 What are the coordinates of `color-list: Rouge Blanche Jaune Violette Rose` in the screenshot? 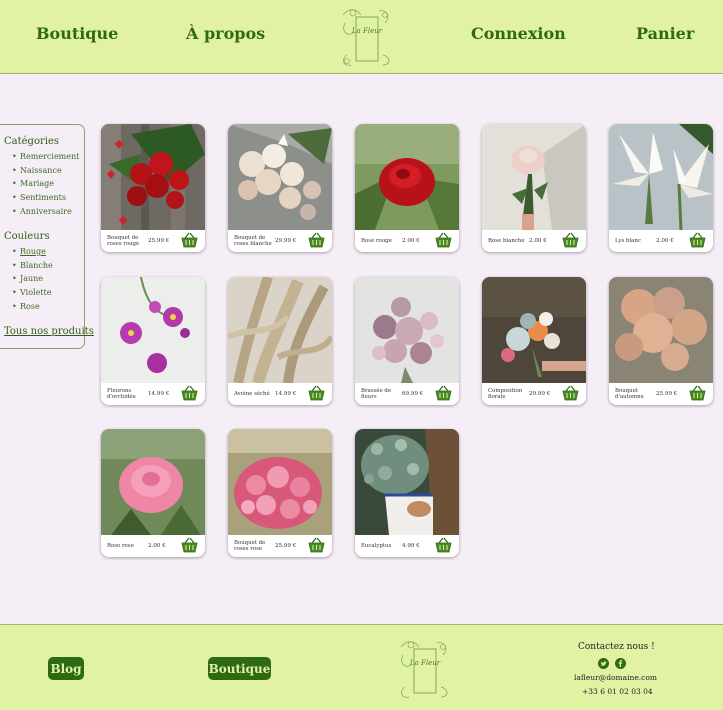 It's located at (28, 279).